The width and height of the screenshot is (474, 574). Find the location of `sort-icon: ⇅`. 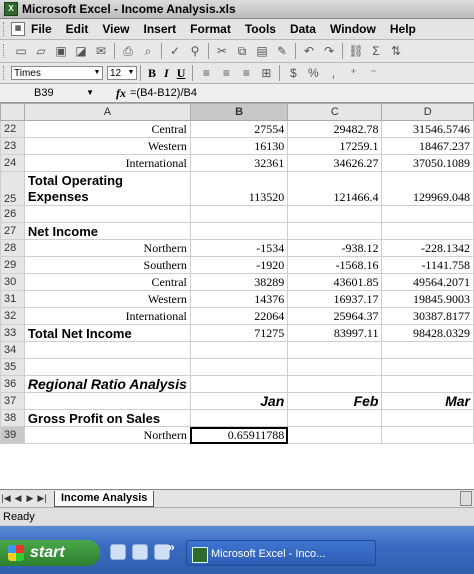

sort-icon: ⇅ is located at coordinates (396, 51).